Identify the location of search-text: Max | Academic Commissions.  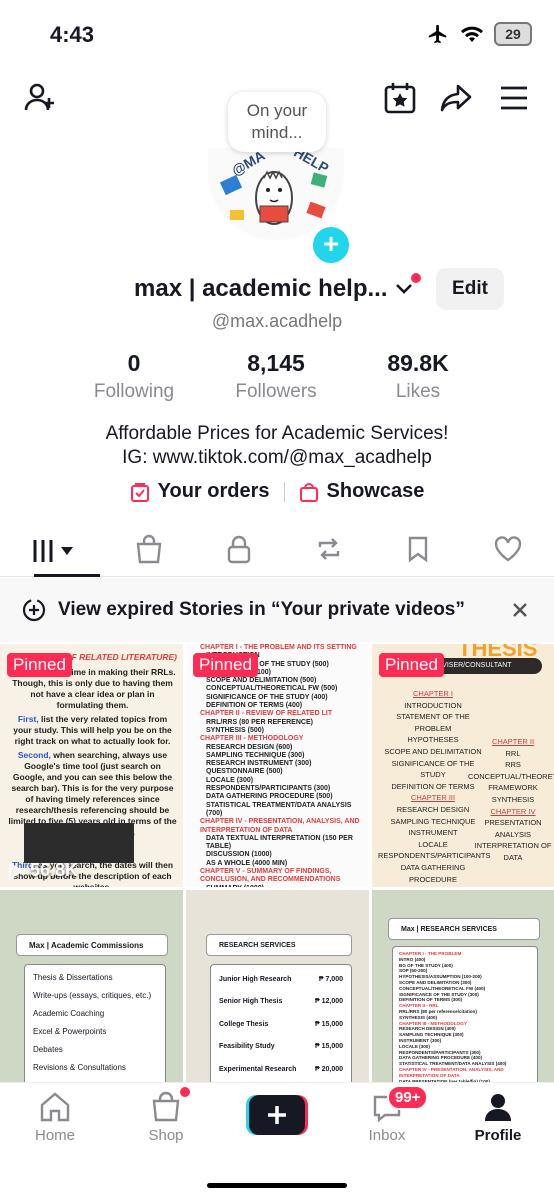
(86, 945).